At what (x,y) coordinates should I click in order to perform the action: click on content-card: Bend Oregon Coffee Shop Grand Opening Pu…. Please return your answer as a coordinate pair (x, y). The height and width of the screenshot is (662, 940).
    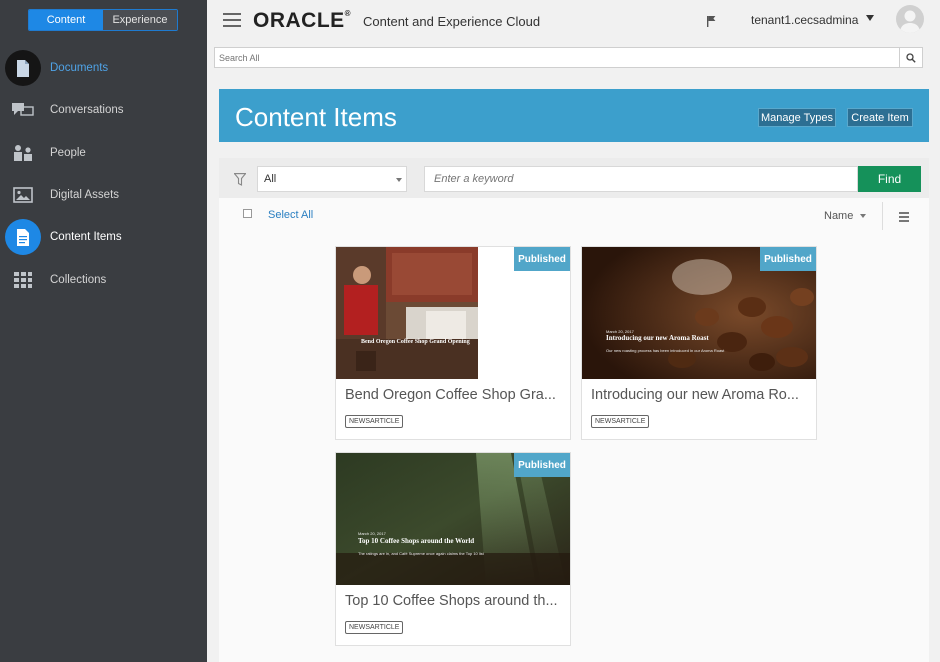
    Looking at the image, I should click on (453, 343).